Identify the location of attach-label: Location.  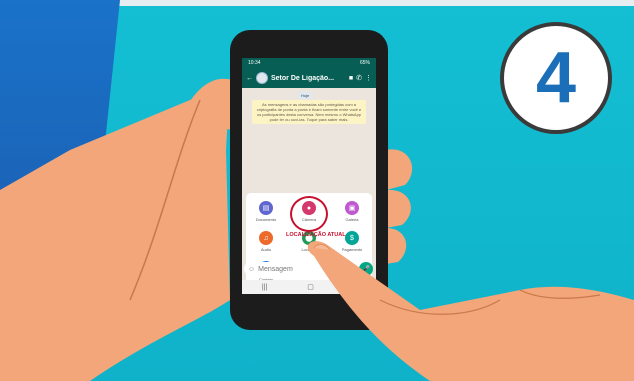
(309, 249).